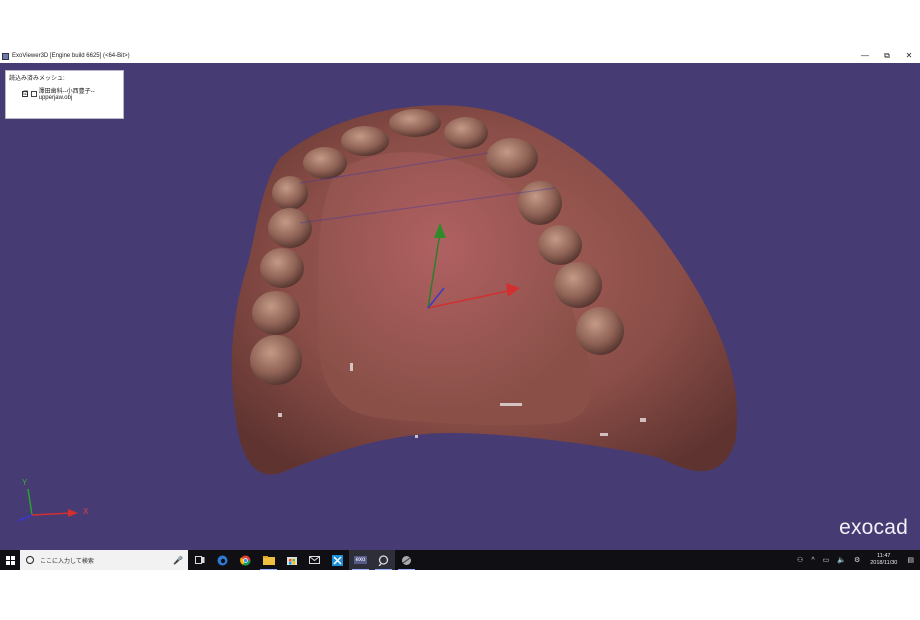 The image size is (920, 620). Describe the element at coordinates (25, 93) in the screenshot. I see `mesh-visibility-checkbox: ☑` at that location.